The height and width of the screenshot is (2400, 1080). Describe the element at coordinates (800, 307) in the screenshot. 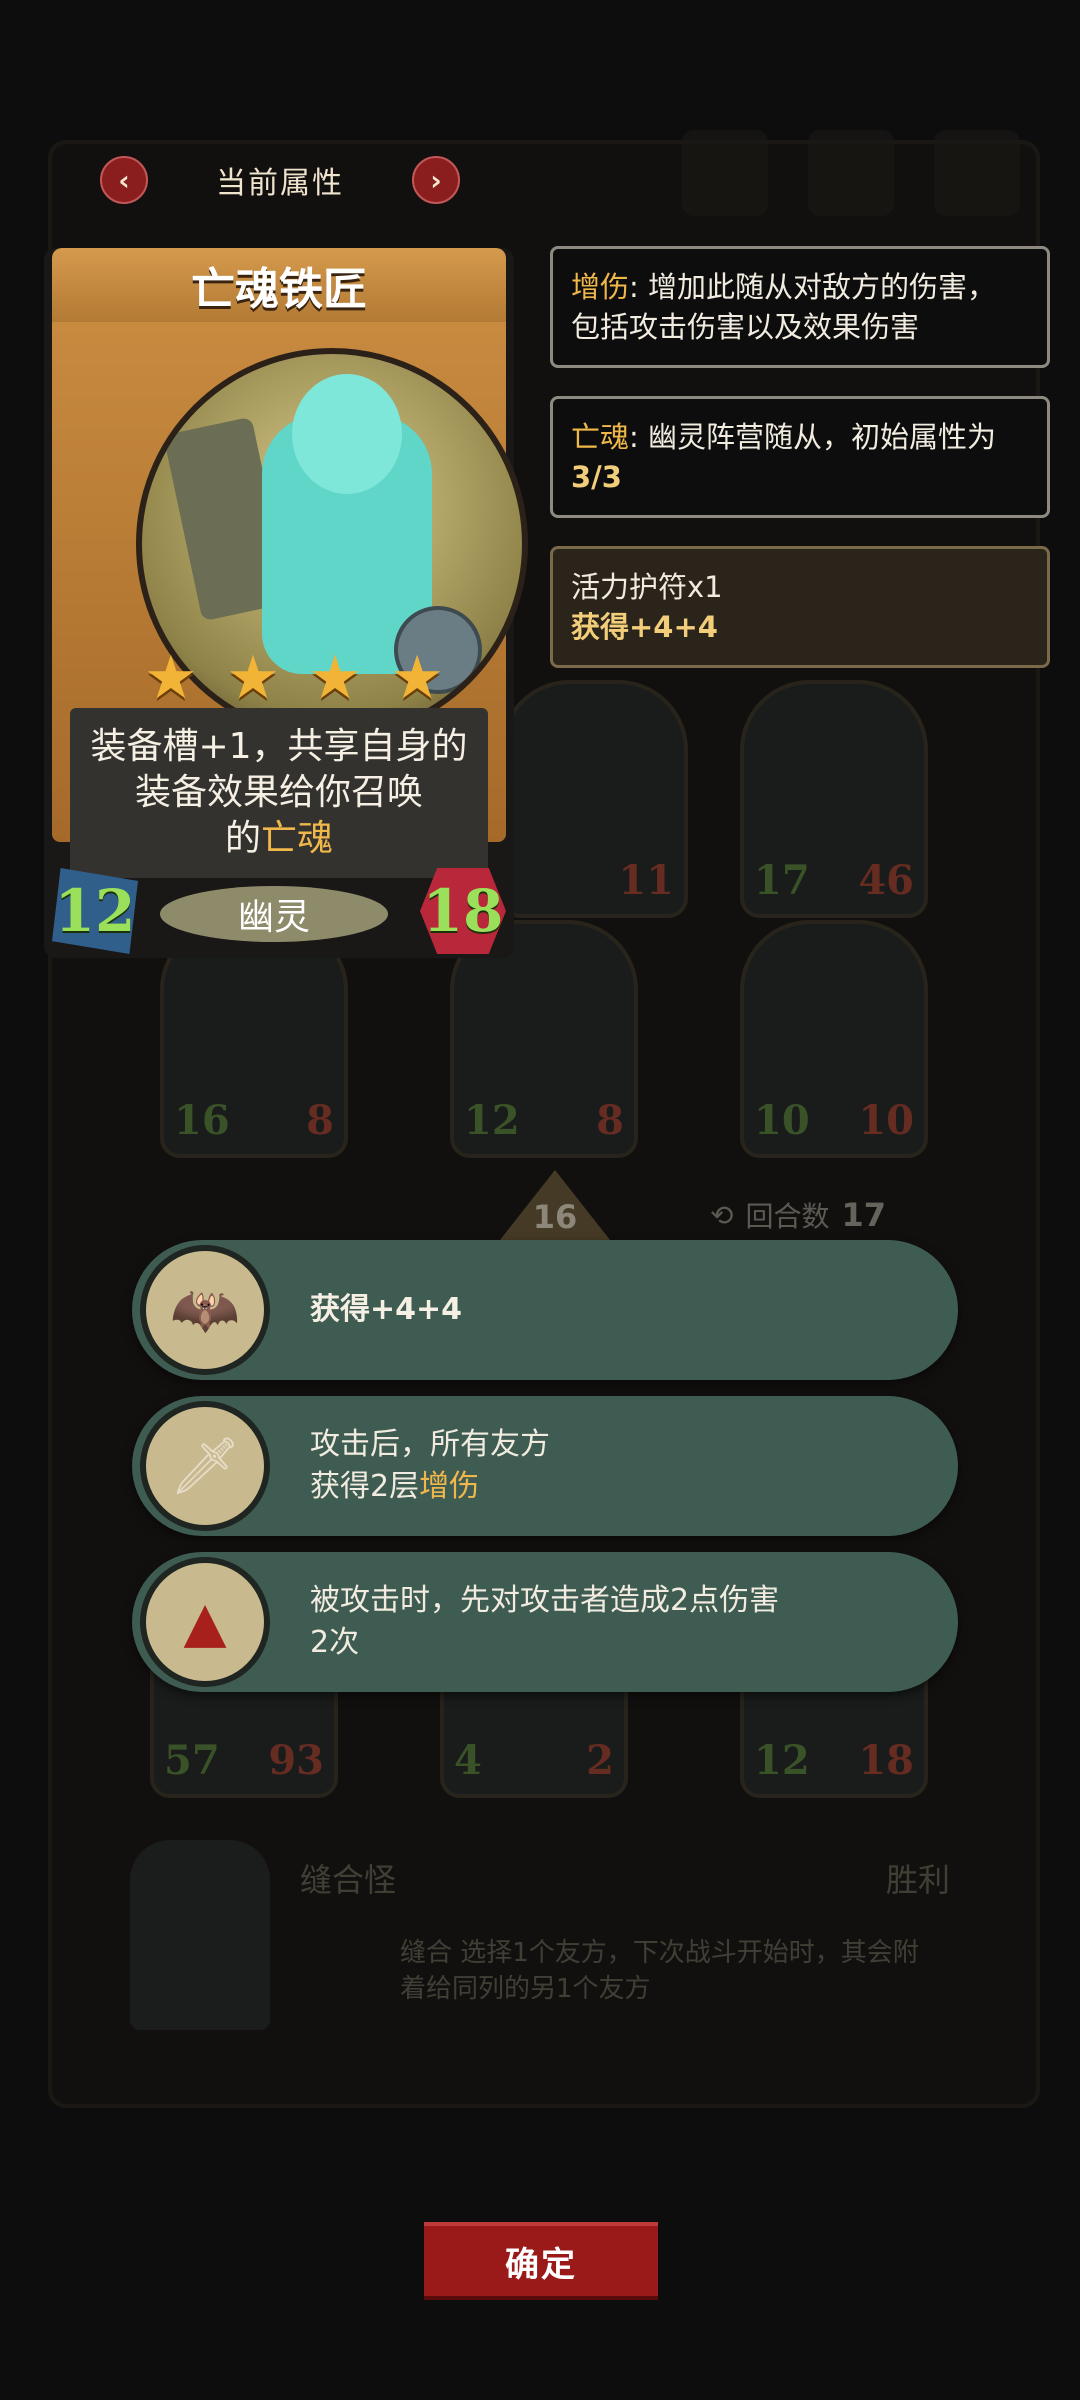

I see `keyword-tooltip-damage: 增伤: 增加此随从对敌方的伤害， 包括攻击伤害以及效果伤害` at that location.